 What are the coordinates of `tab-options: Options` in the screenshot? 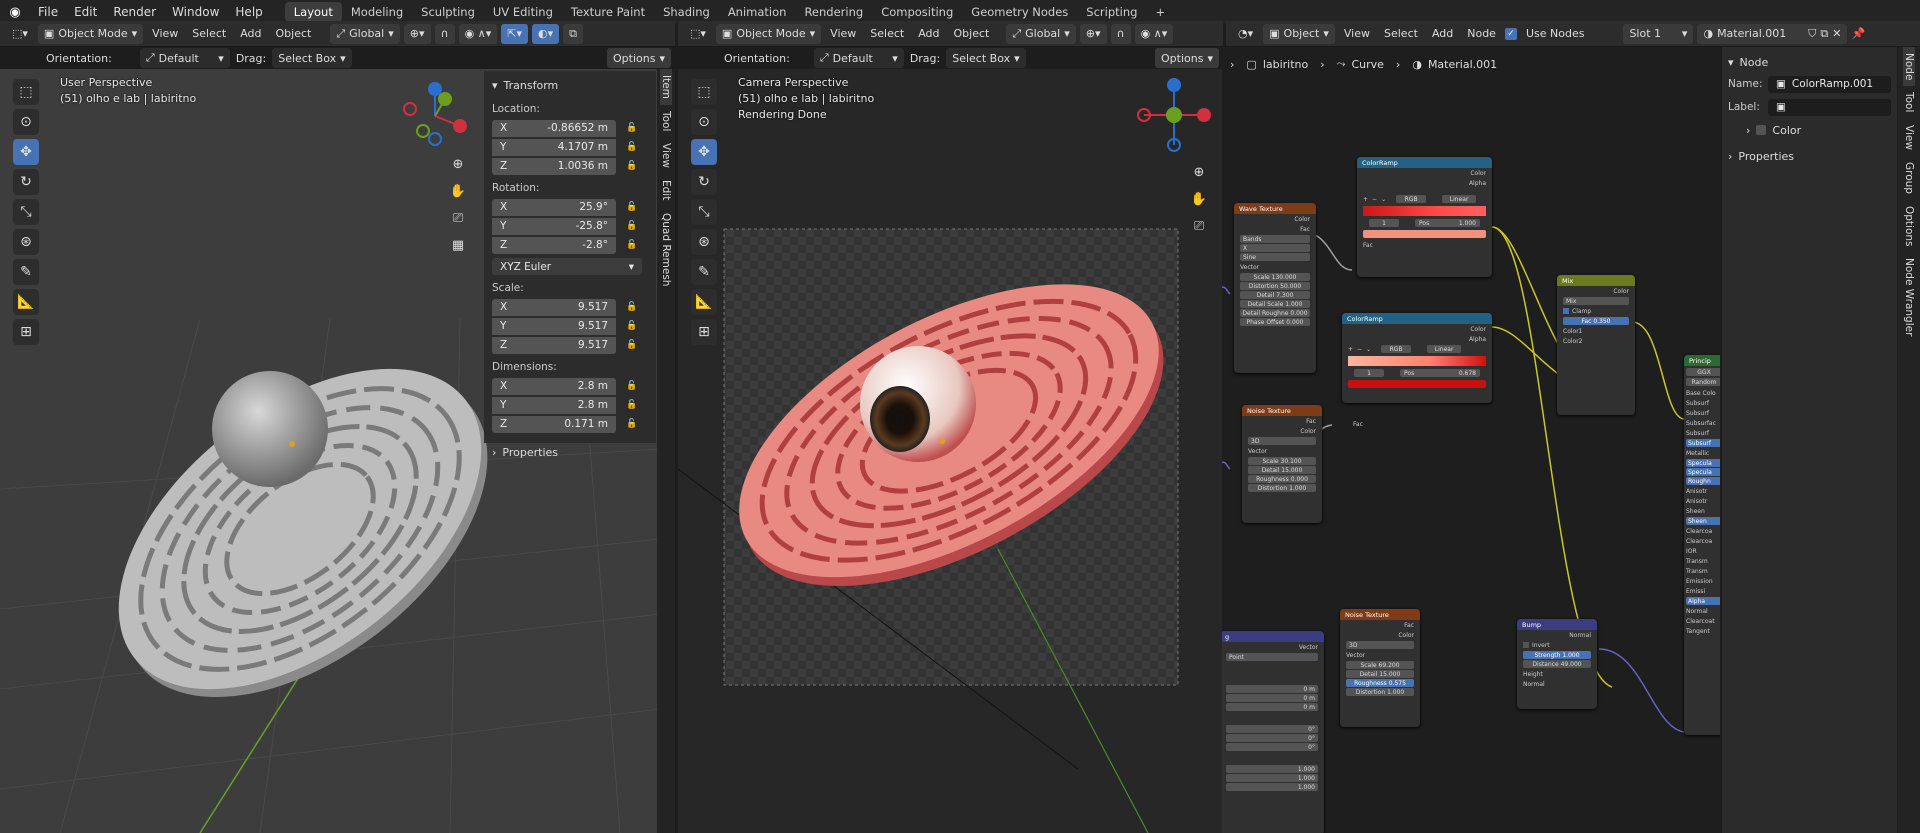 It's located at (1909, 226).